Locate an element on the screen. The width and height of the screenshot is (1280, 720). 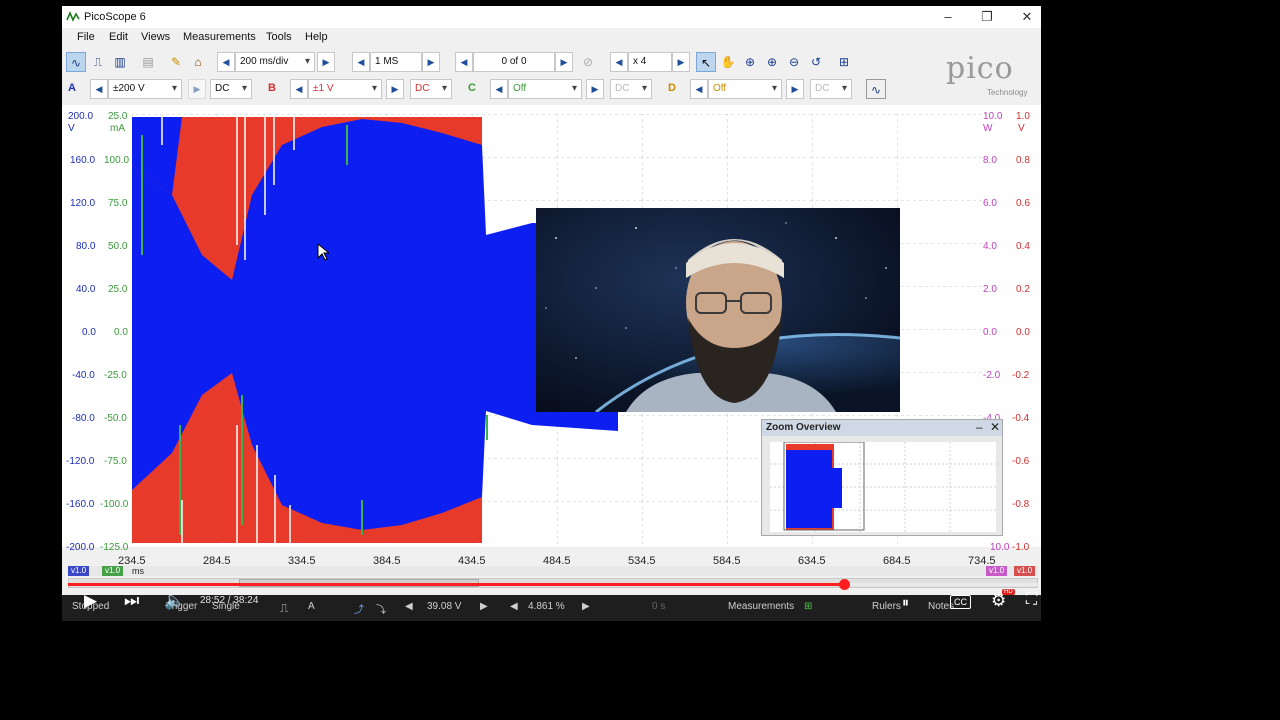
add-measurement-icon: ⊞ is located at coordinates (808, 606).